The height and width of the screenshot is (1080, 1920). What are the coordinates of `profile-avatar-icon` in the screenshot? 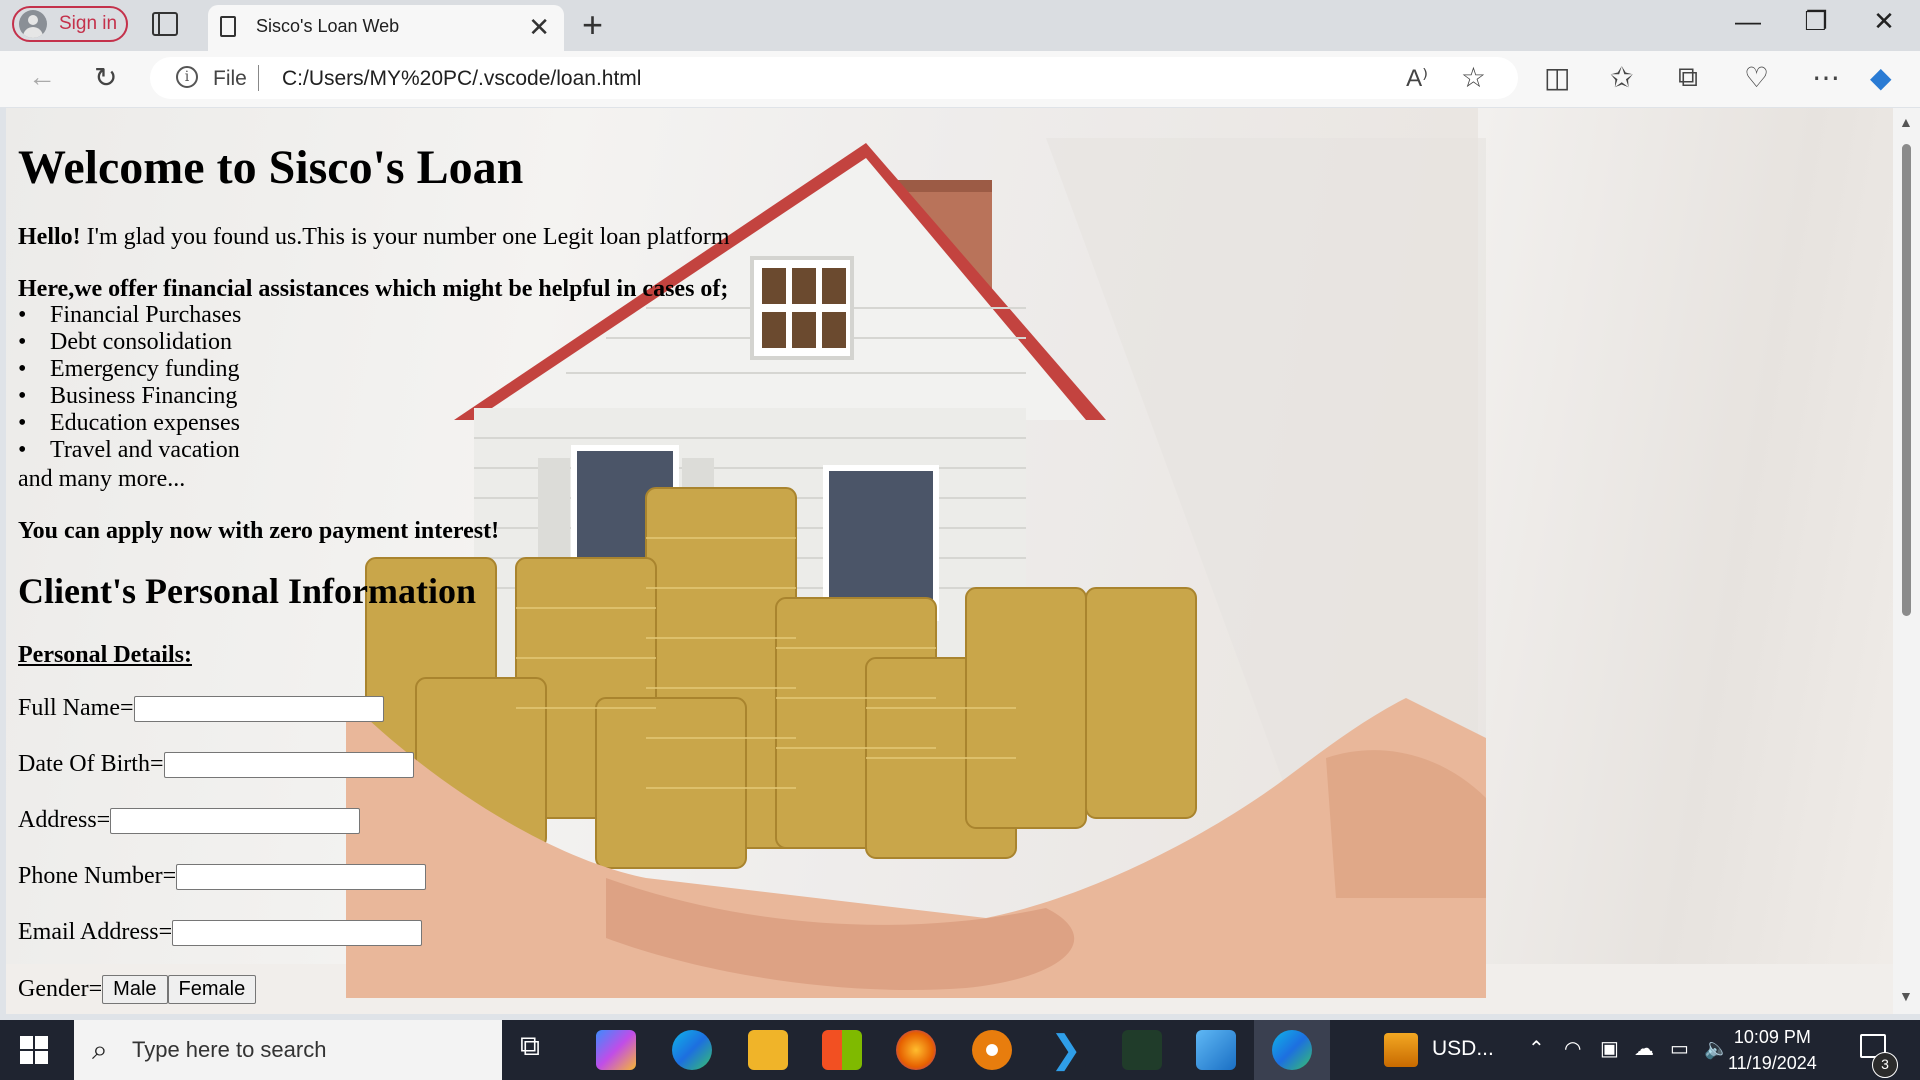 It's located at (33, 24).